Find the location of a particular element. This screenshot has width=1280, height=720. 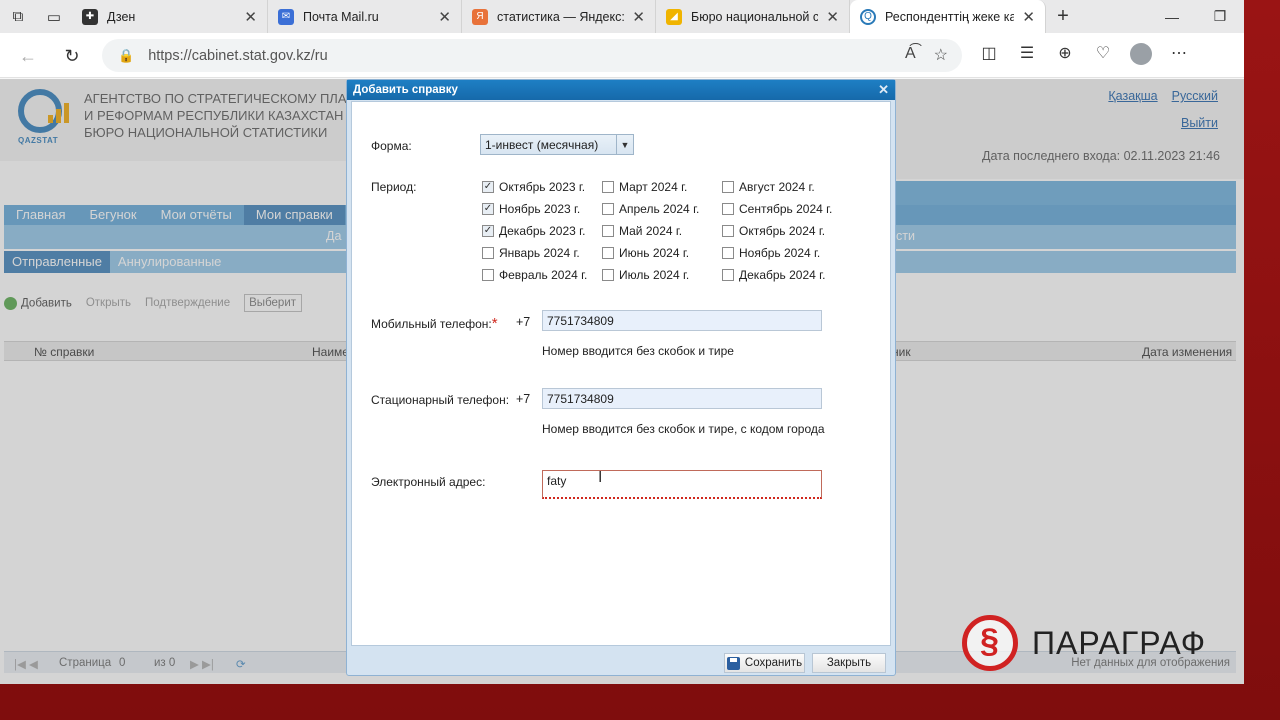

dialog-title: Добавить справку ✕ is located at coordinates (621, 90).